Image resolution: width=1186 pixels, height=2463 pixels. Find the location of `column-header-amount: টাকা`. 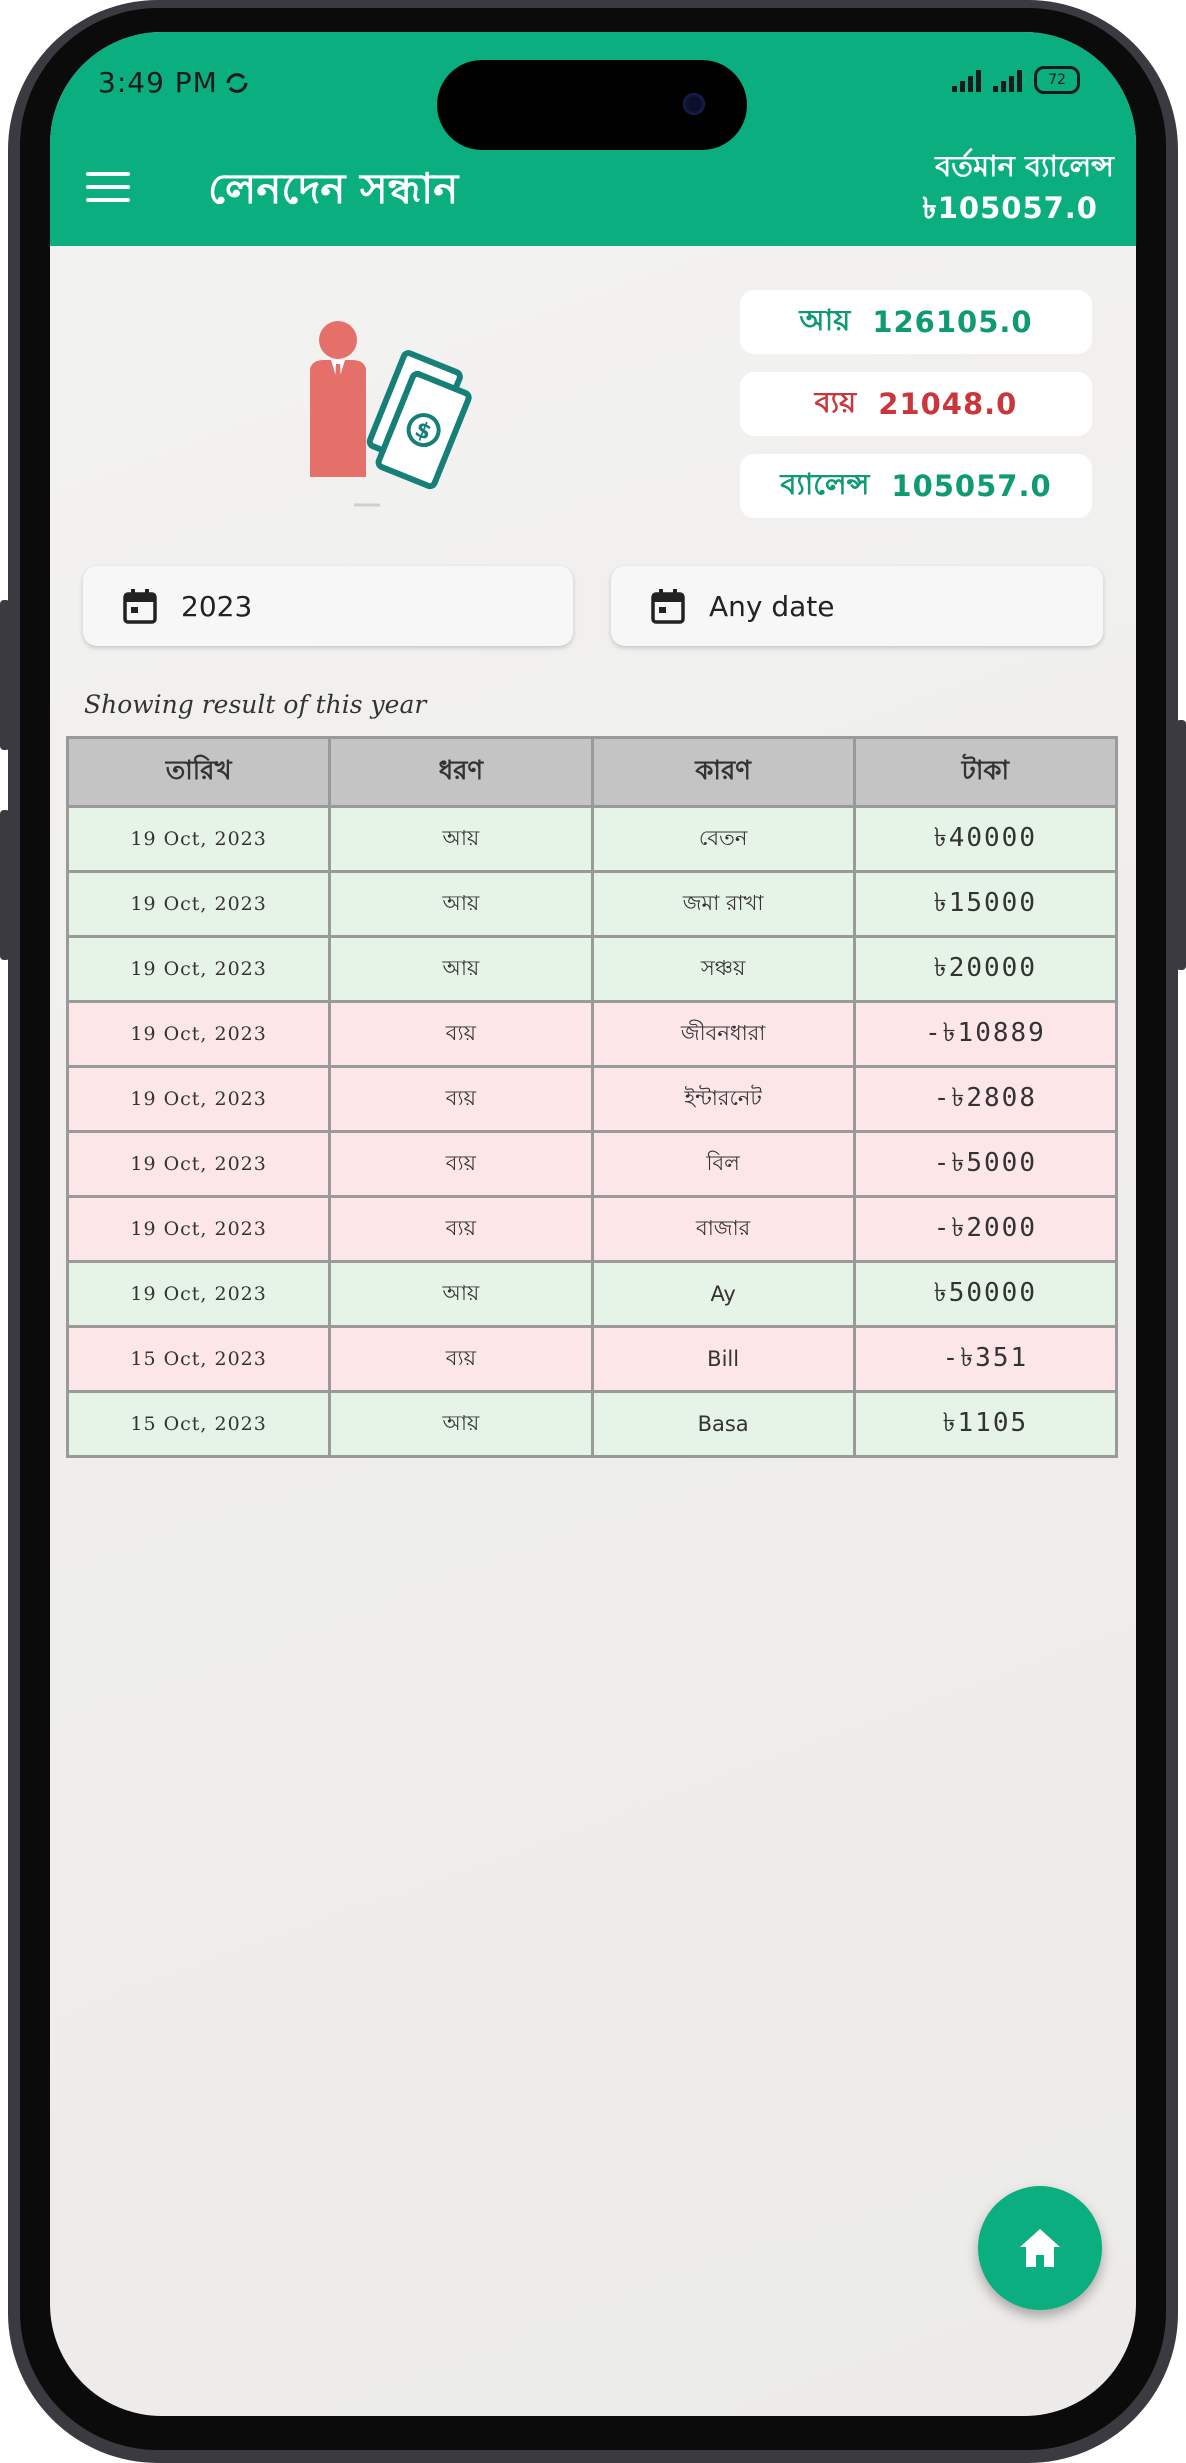

column-header-amount: টাকা is located at coordinates (985, 772).